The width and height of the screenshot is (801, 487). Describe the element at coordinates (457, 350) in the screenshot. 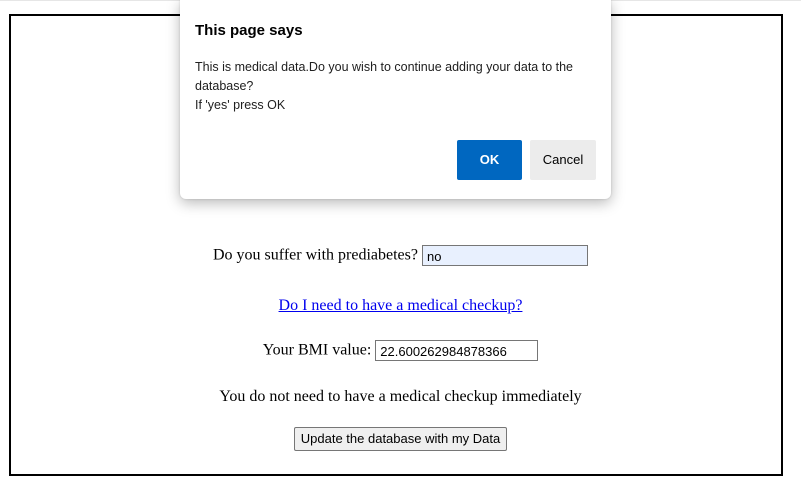

I see `bmi-input: 22.600262984878366` at that location.